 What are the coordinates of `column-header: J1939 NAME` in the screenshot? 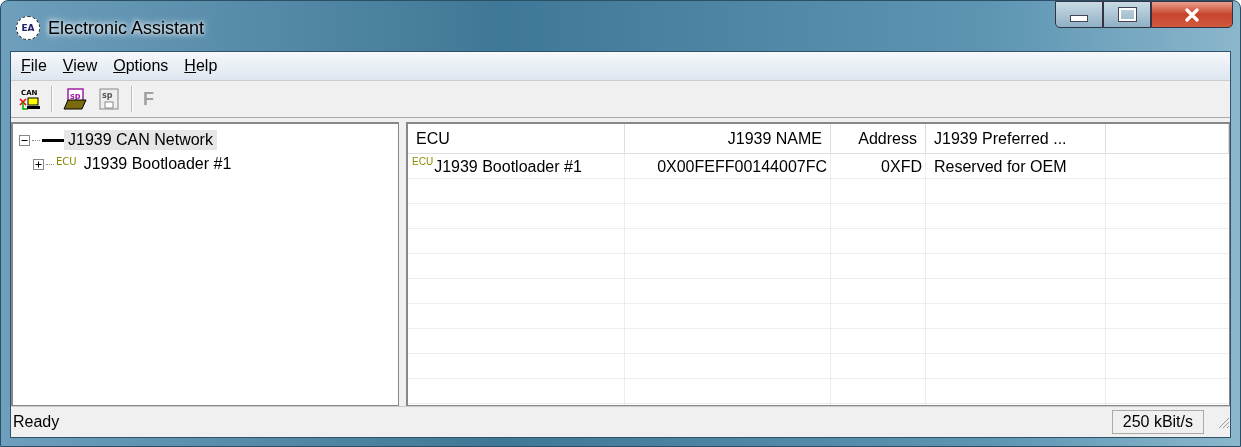 It's located at (728, 139).